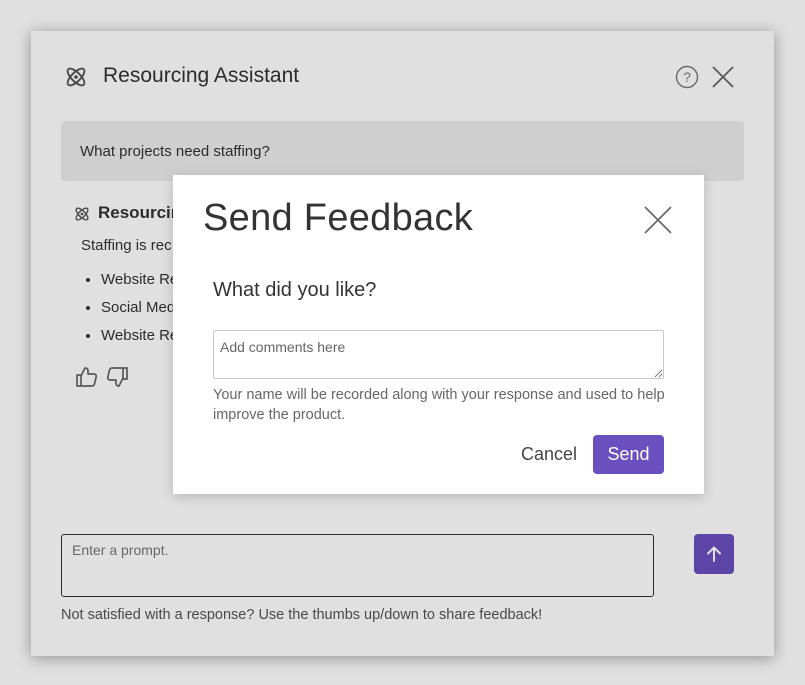  Describe the element at coordinates (658, 220) in the screenshot. I see `close-icon` at that location.